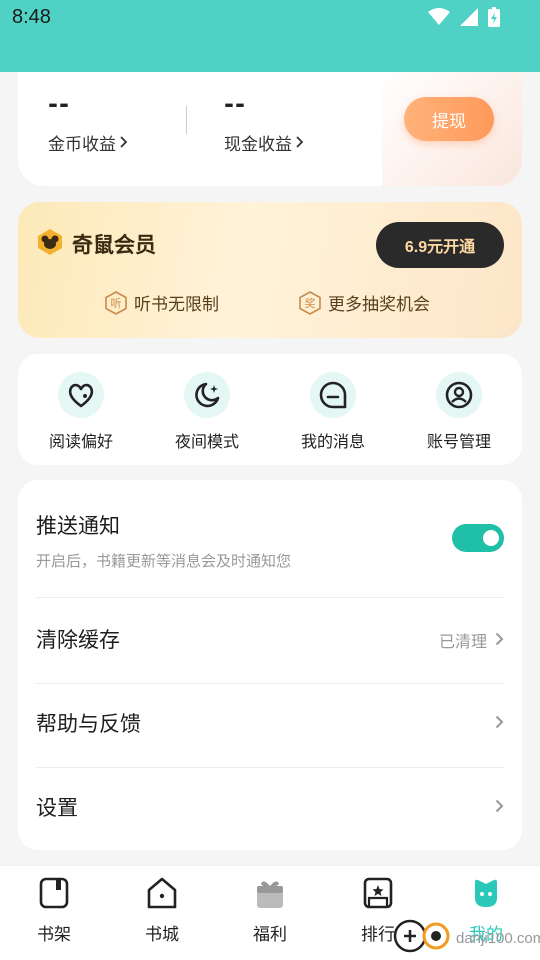  What do you see at coordinates (486, 895) in the screenshot?
I see `profile-icon` at bounding box center [486, 895].